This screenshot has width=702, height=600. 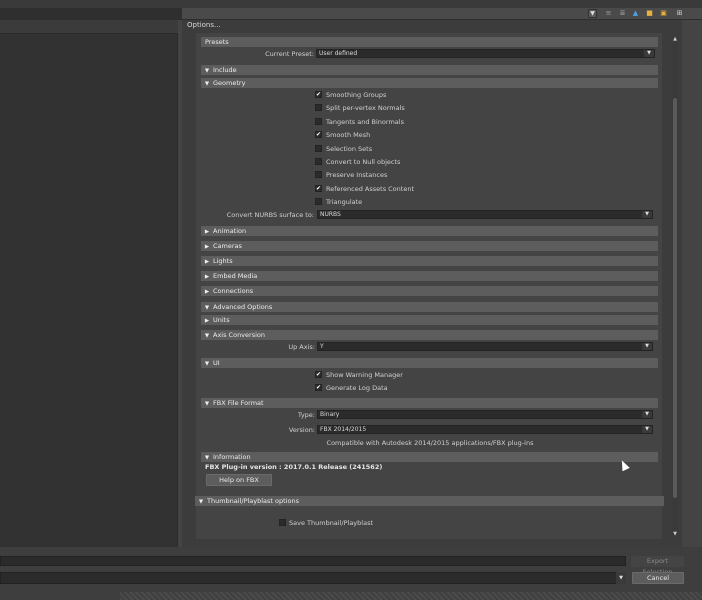 I want to click on current-preset-dropdown: User defined ▼, so click(x=485, y=53).